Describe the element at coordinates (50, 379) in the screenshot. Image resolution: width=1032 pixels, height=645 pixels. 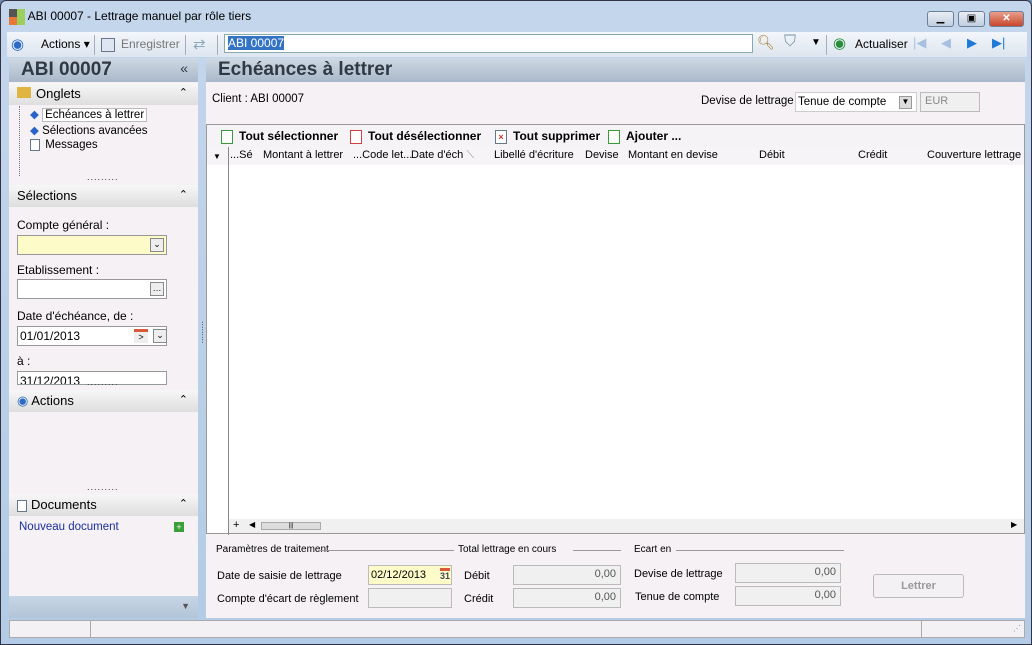
I see `date-to-value: 31/12/2013` at that location.